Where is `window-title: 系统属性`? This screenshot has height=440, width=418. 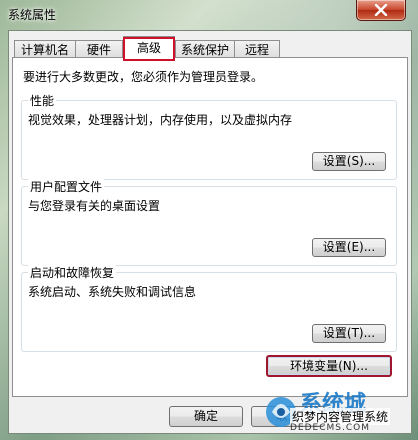 window-title: 系统属性 is located at coordinates (32, 15).